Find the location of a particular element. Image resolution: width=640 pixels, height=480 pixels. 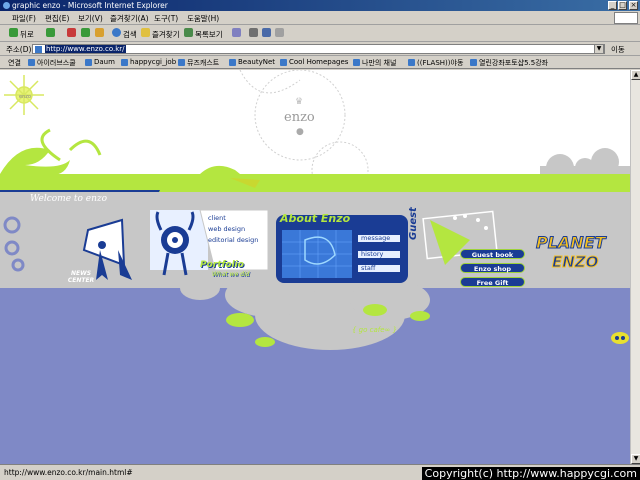

site-logo: enzo is located at coordinates (299, 117).